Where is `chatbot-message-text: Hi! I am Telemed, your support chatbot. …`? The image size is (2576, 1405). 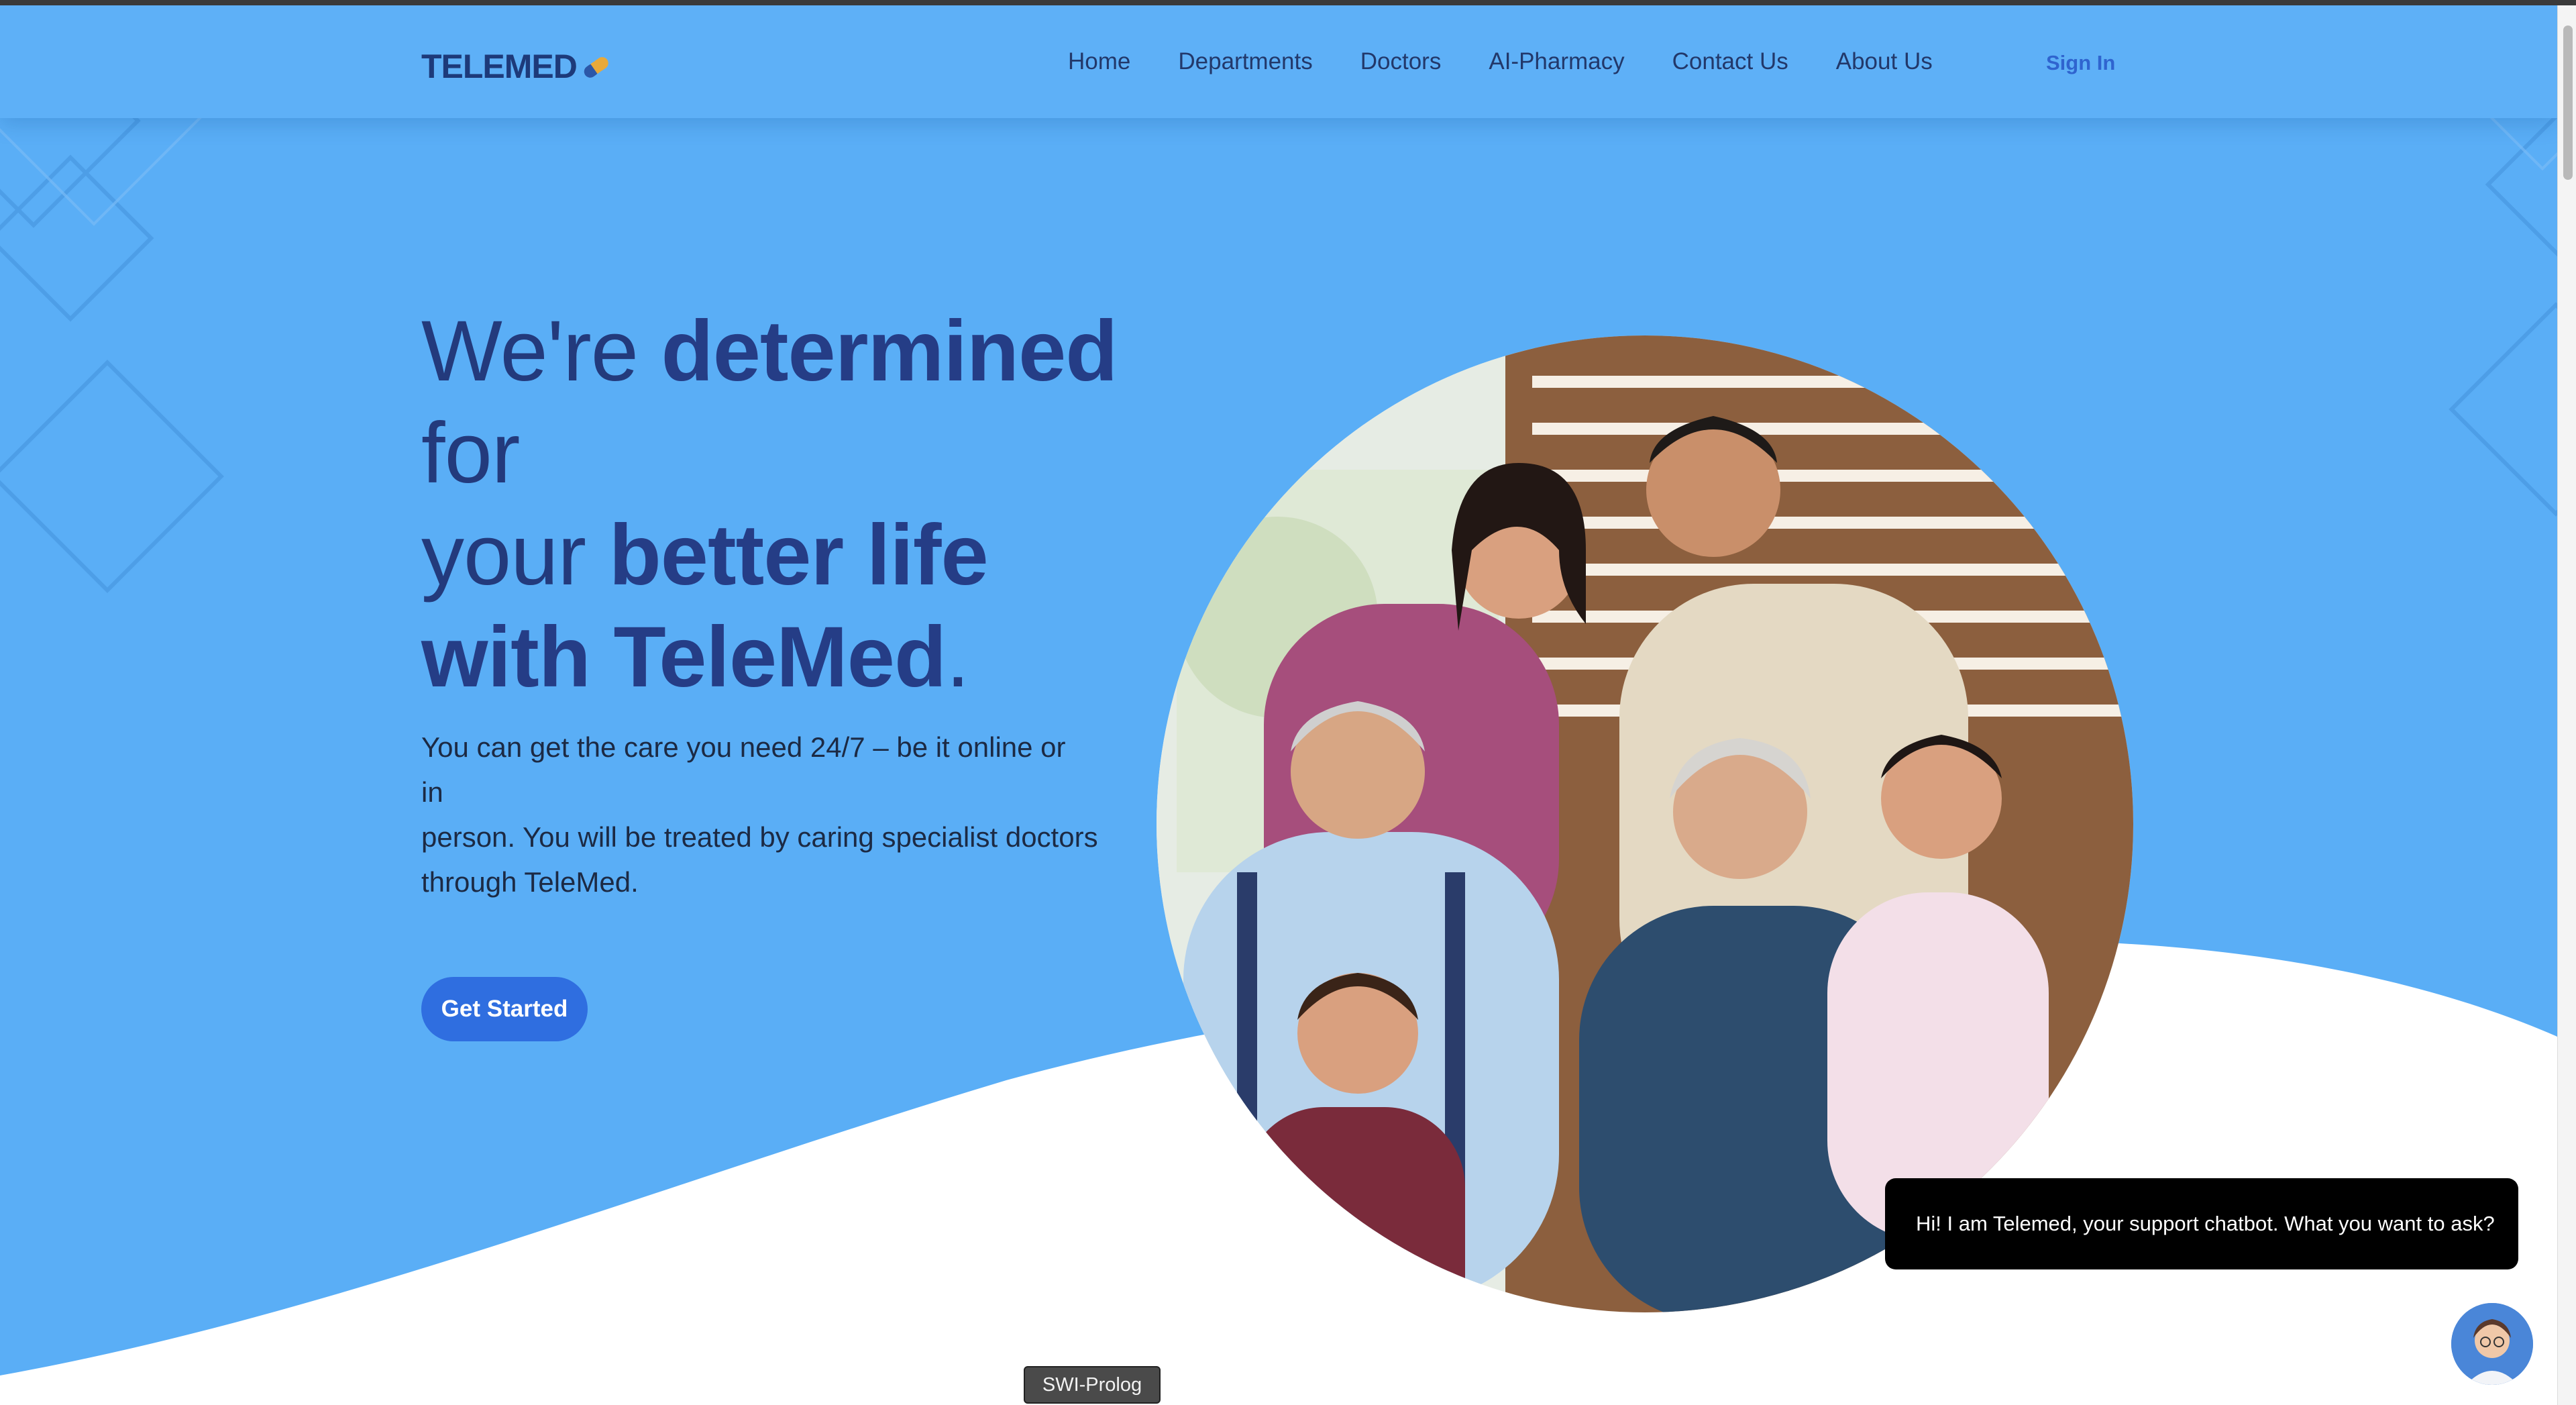 chatbot-message-text: Hi! I am Telemed, your support chatbot. … is located at coordinates (2205, 1223).